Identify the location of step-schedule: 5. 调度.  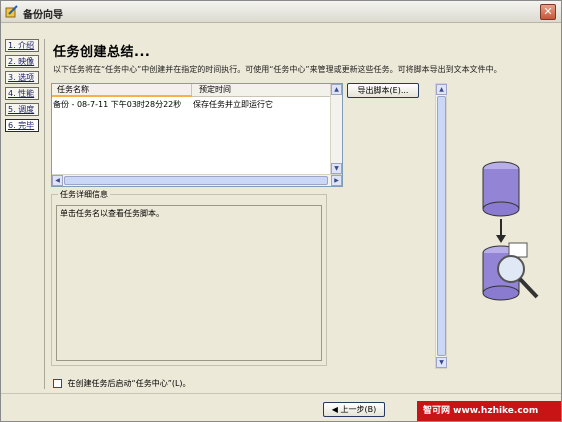
(22, 109).